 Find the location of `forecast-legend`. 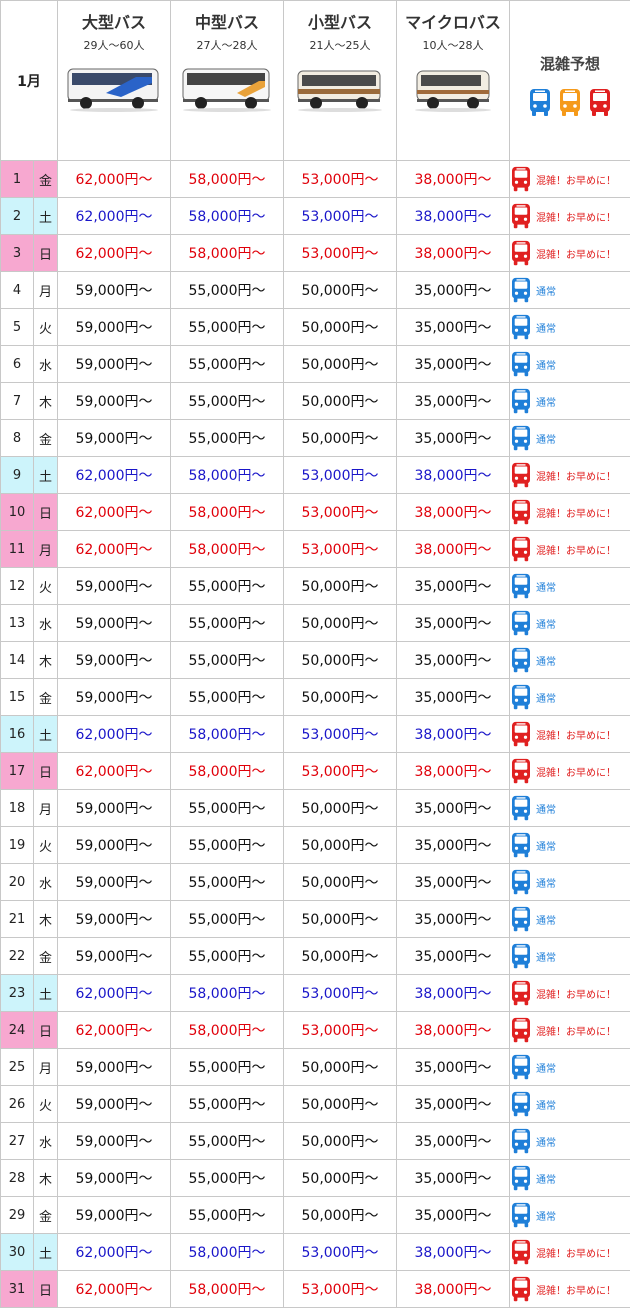

forecast-legend is located at coordinates (570, 103).